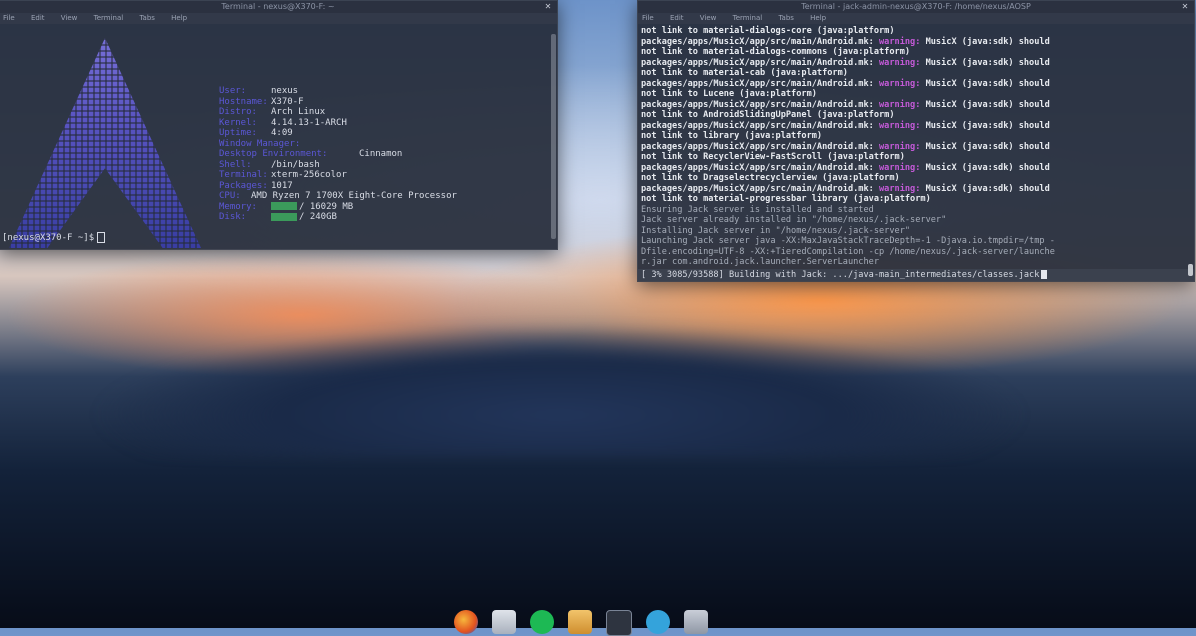 The height and width of the screenshot is (636, 1196). I want to click on arch-linux-logo, so click(105, 143).